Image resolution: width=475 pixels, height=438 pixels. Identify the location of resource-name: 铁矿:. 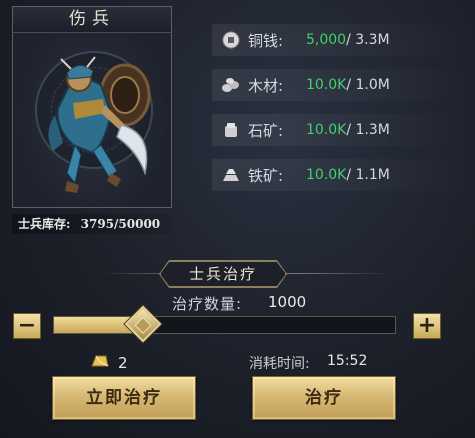
(266, 175).